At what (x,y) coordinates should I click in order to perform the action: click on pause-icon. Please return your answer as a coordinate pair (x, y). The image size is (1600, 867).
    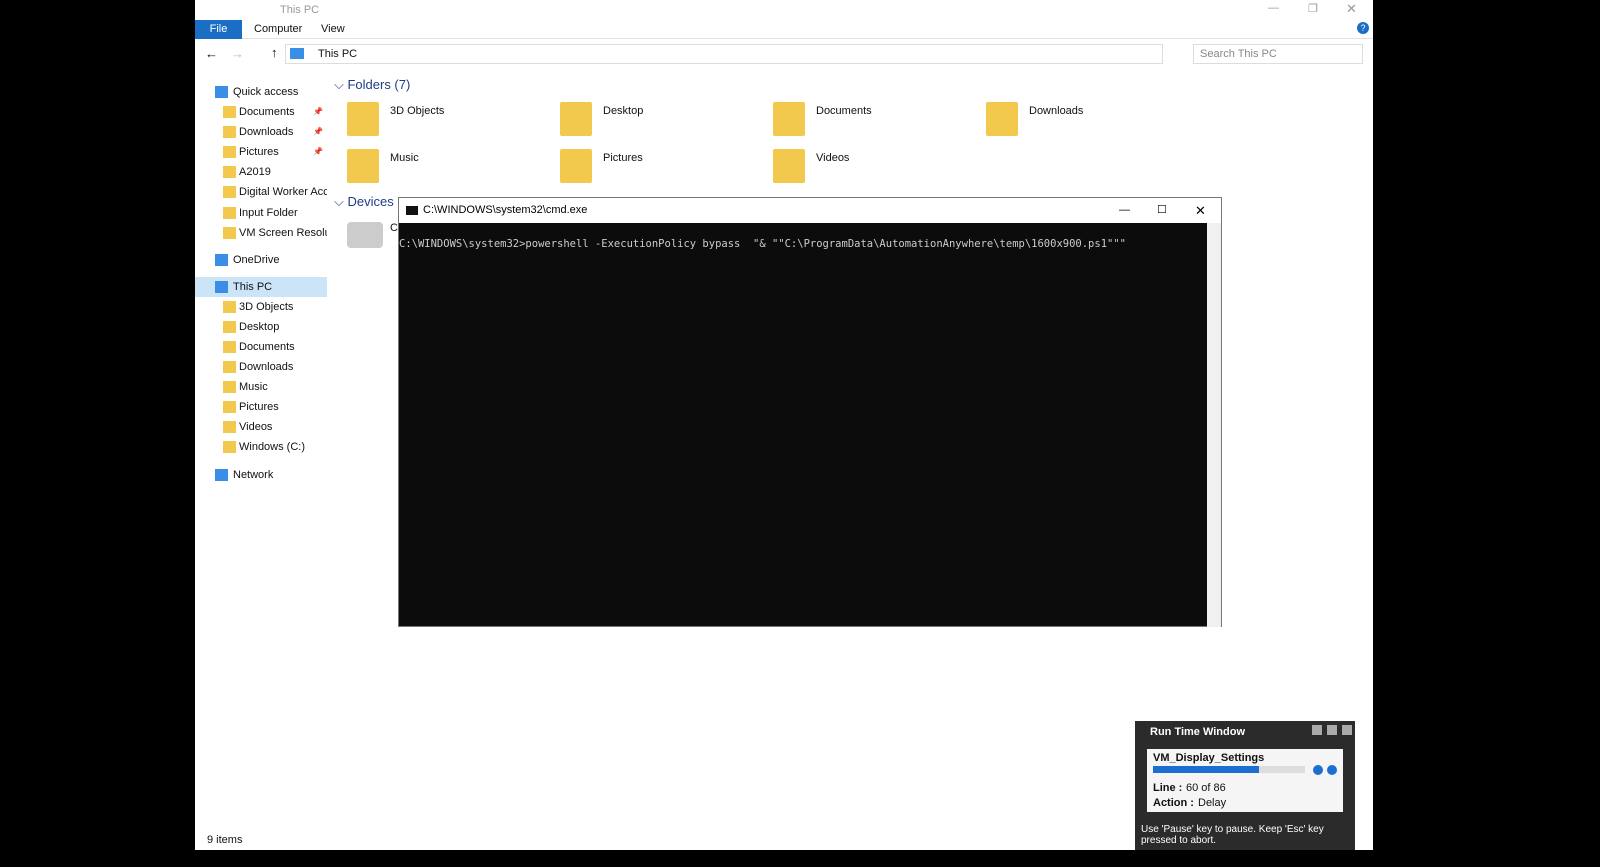
    Looking at the image, I should click on (1318, 770).